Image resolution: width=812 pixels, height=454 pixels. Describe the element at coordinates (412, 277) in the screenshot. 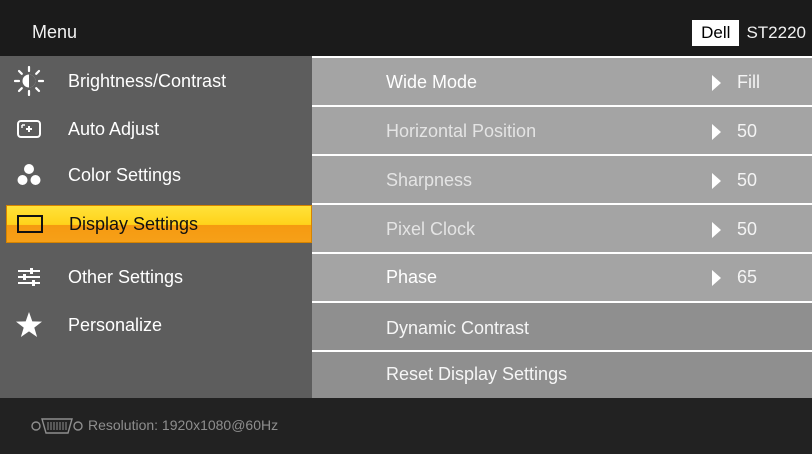

I see `setting-label: Phase` at that location.